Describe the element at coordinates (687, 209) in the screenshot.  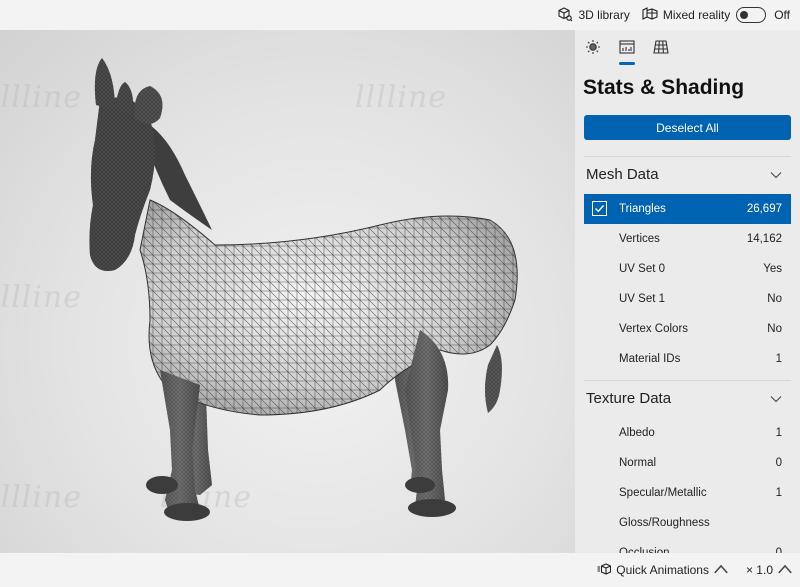
I see `list-item-triangles: Triangles 26,697` at that location.